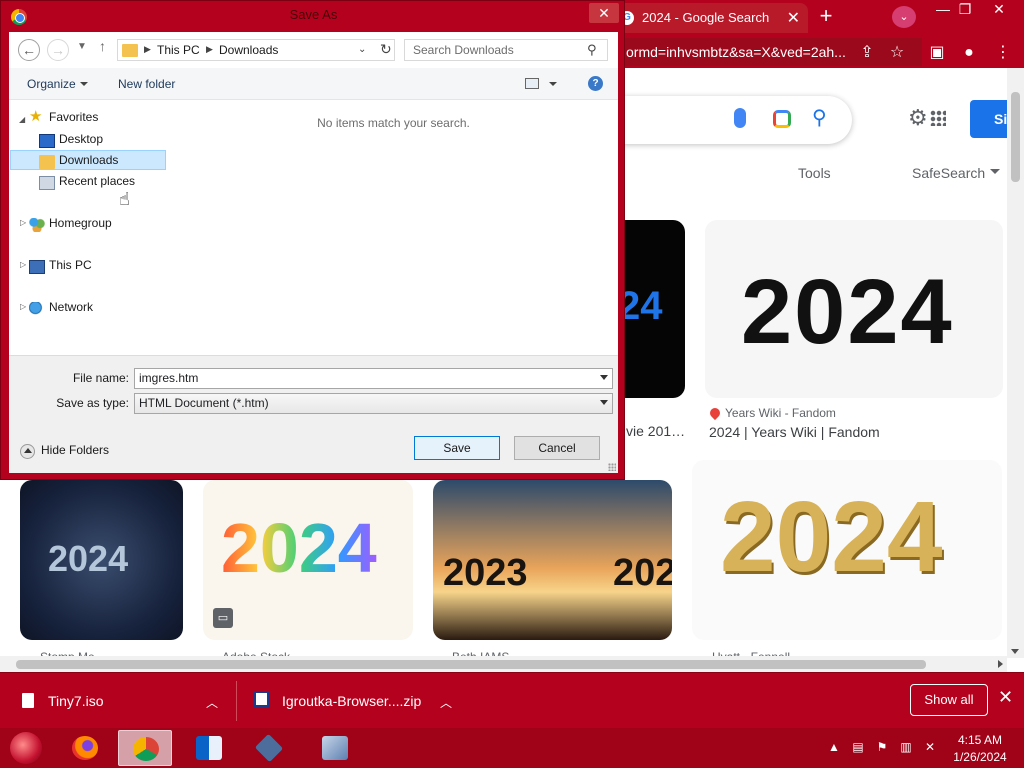 This screenshot has height=768, width=1024. I want to click on this-pc-icon, so click(37, 267).